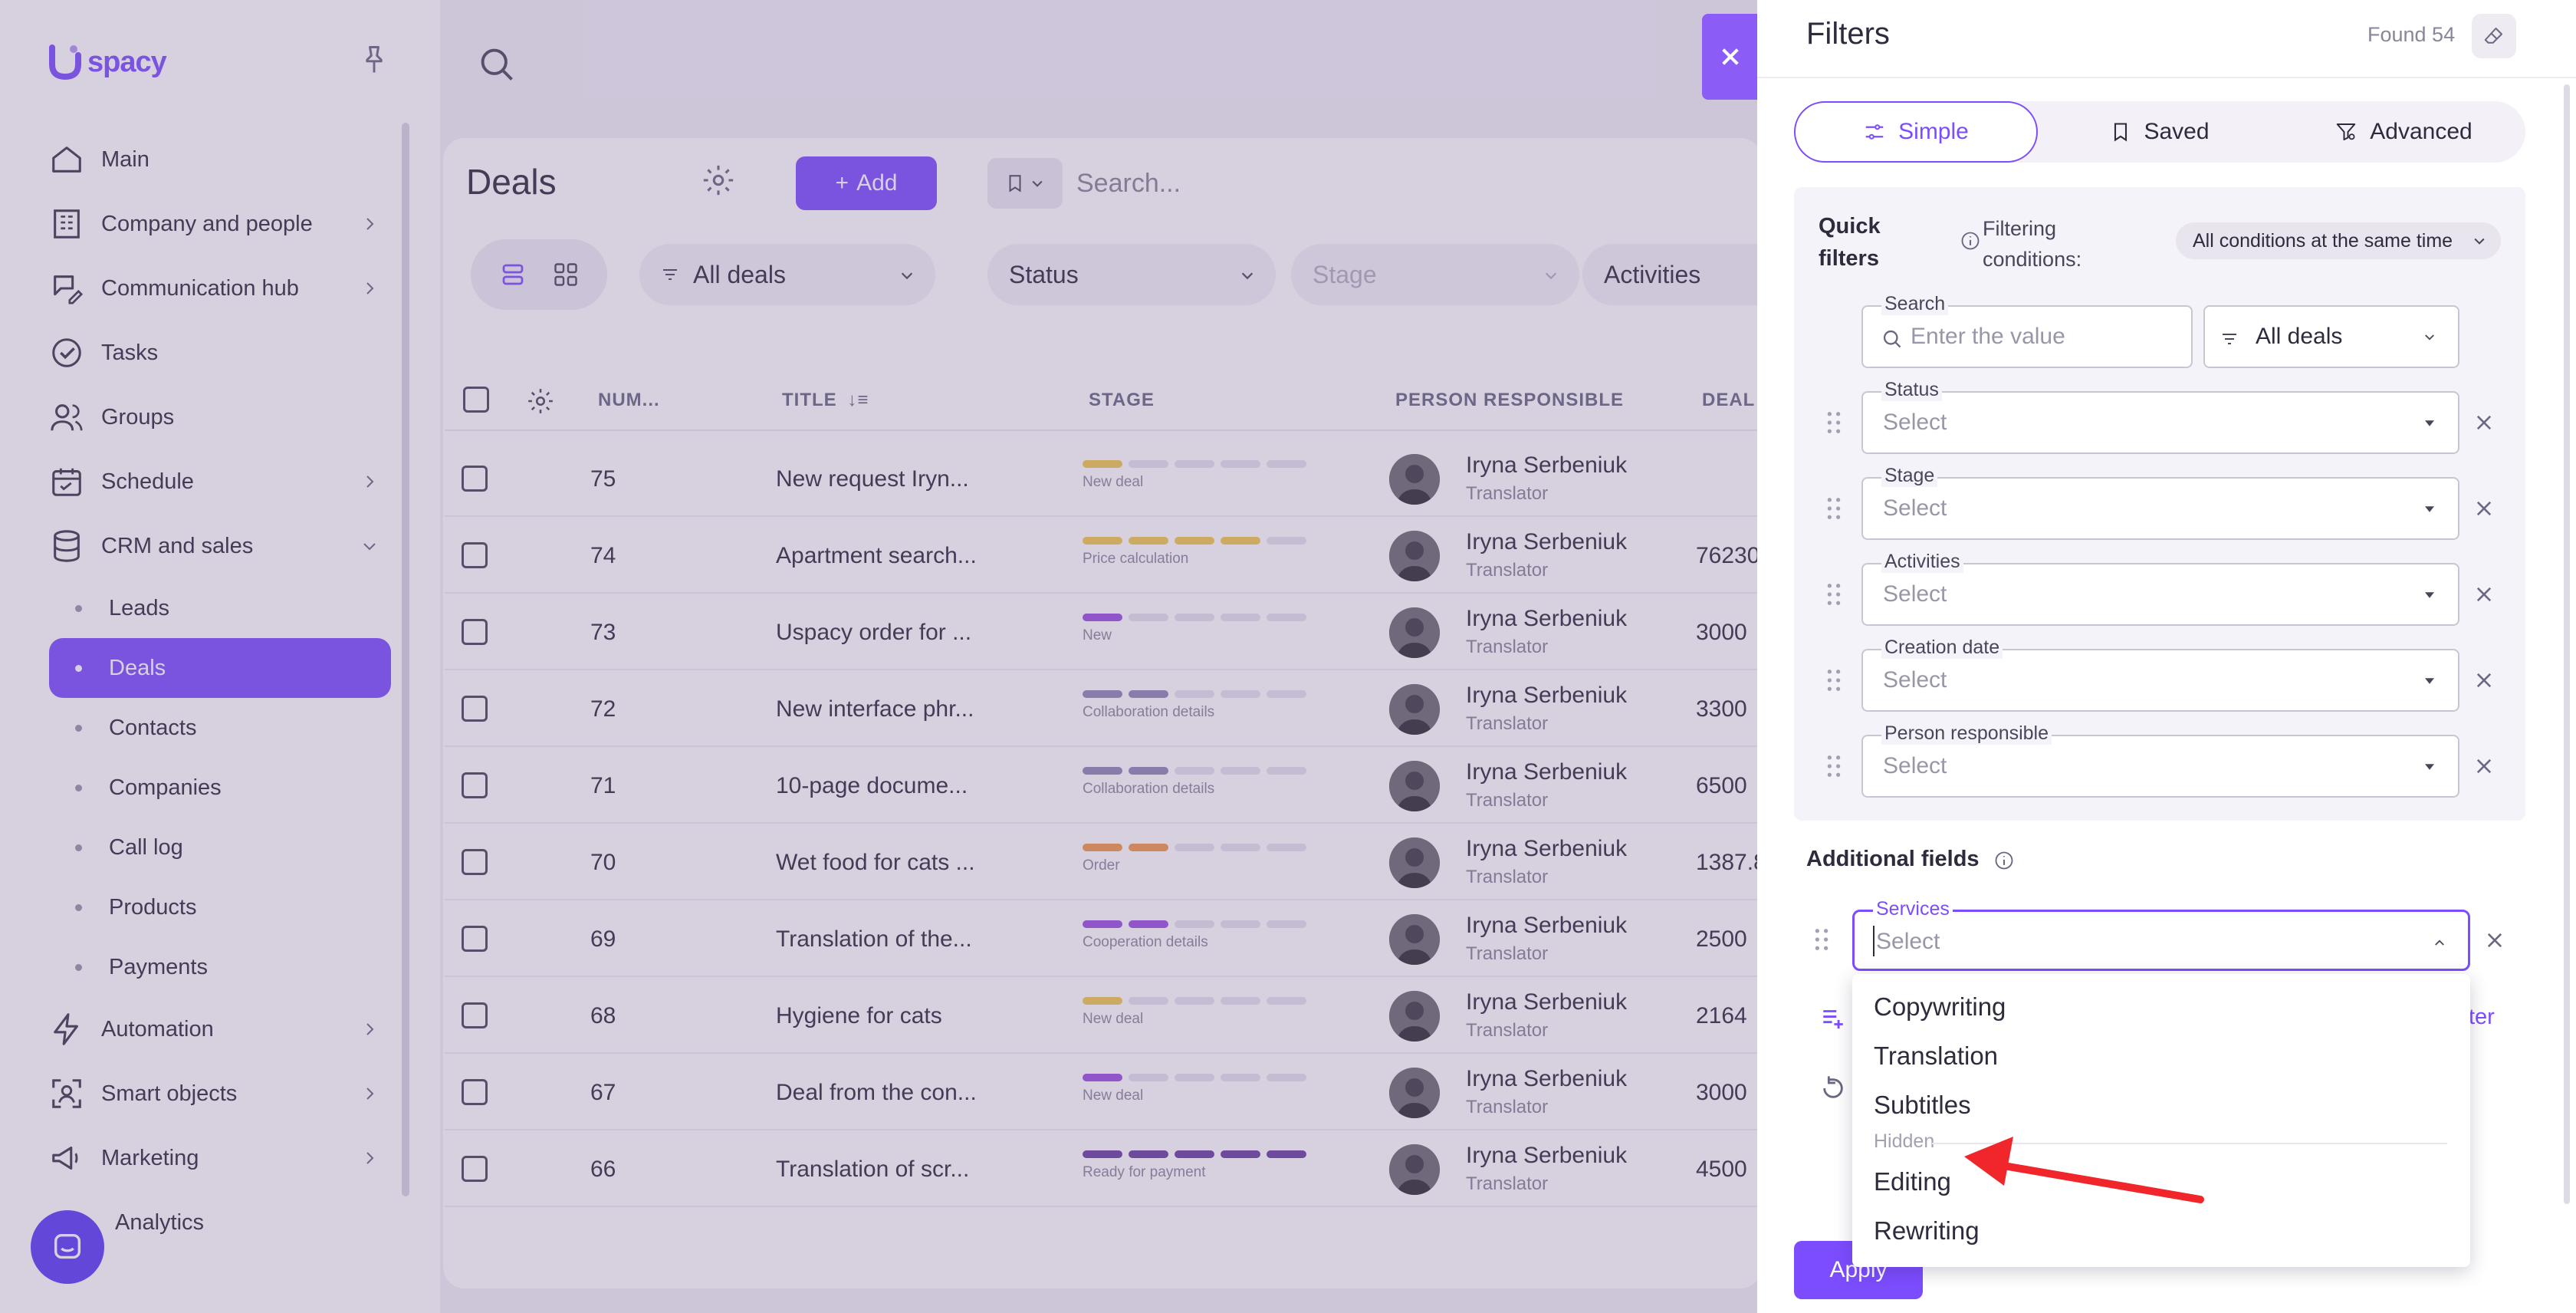 The height and width of the screenshot is (1313, 2576). Describe the element at coordinates (1874, 941) in the screenshot. I see `text-cursor` at that location.